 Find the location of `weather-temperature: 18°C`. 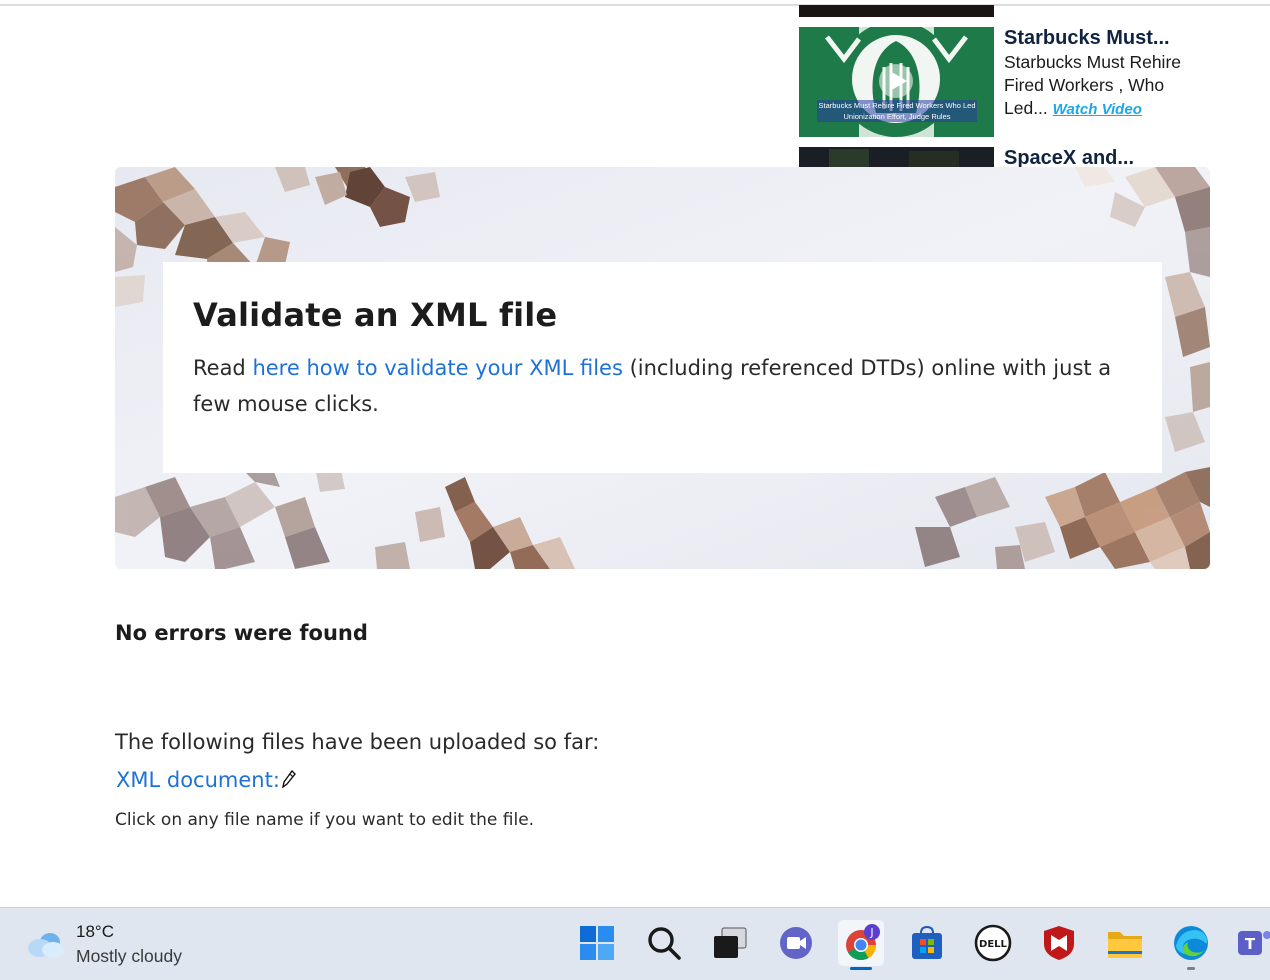

weather-temperature: 18°C is located at coordinates (95, 931).